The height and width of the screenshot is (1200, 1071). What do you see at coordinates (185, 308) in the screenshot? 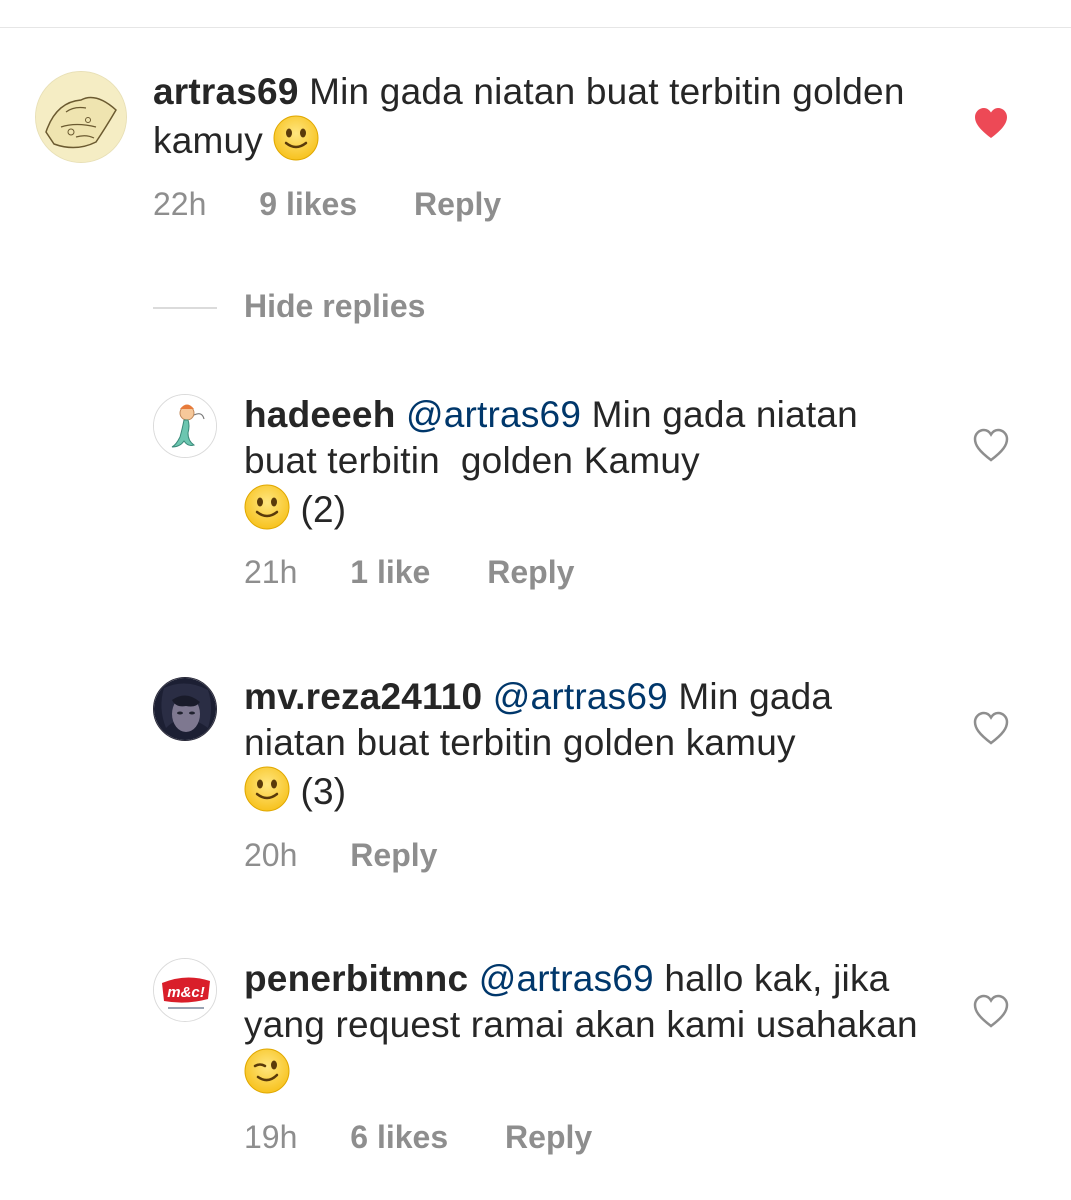
I see `hide-replies-divider` at bounding box center [185, 308].